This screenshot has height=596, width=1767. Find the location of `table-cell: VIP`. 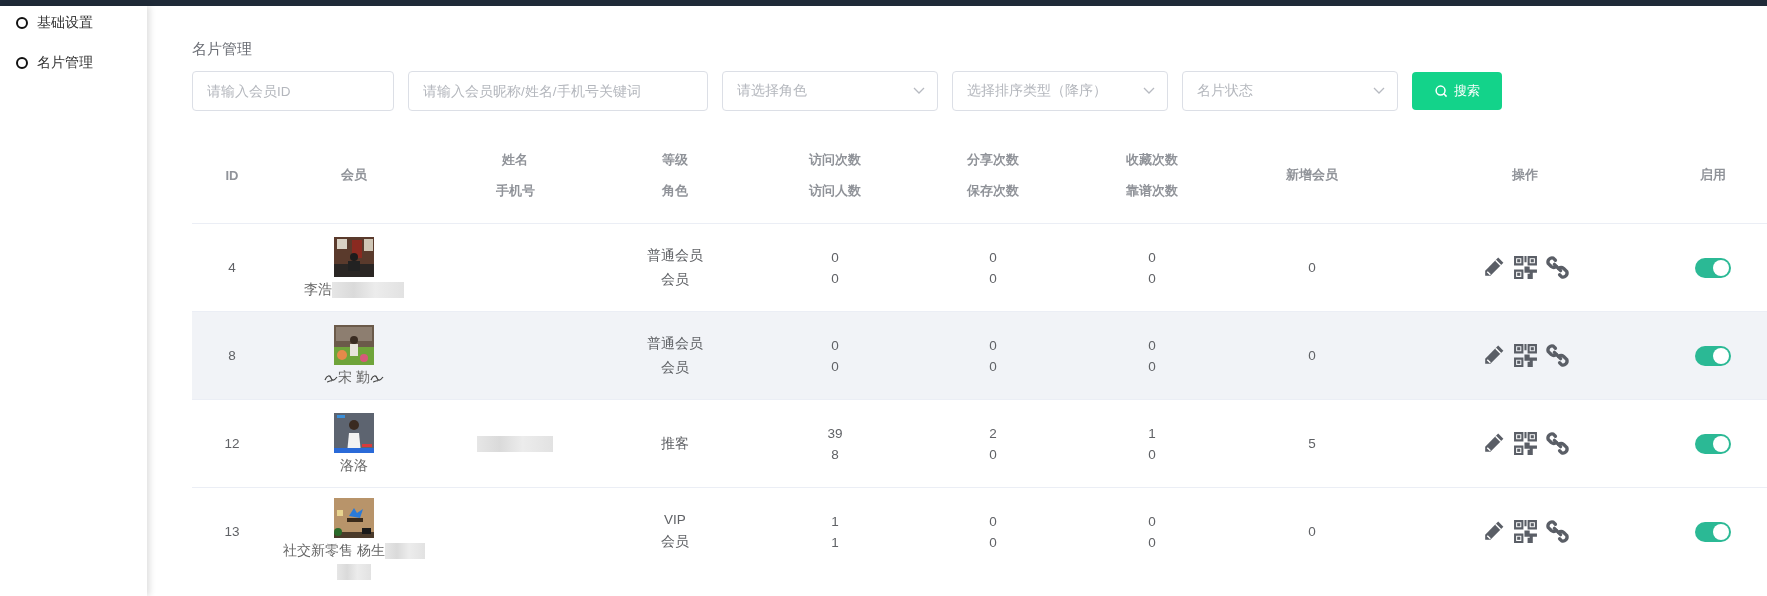

table-cell: VIP is located at coordinates (675, 519).